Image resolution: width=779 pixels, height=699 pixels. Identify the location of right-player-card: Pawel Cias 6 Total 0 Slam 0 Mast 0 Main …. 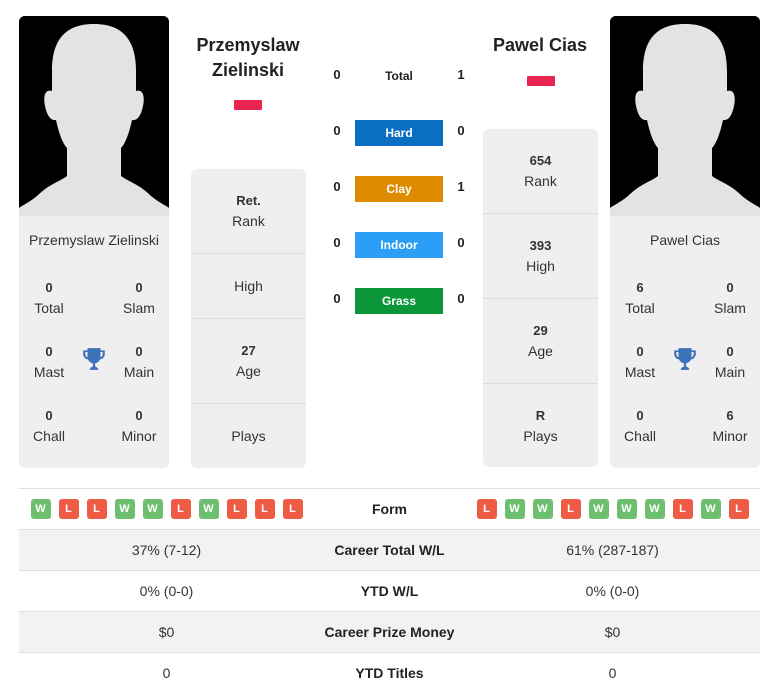
(685, 242).